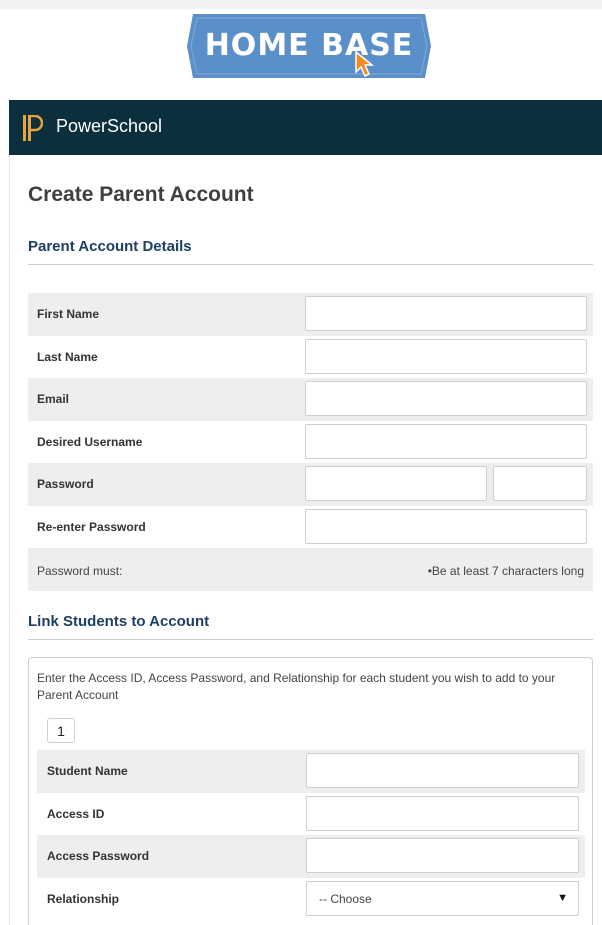 The width and height of the screenshot is (602, 925). Describe the element at coordinates (141, 194) in the screenshot. I see `page-title: Create Parent Account` at that location.